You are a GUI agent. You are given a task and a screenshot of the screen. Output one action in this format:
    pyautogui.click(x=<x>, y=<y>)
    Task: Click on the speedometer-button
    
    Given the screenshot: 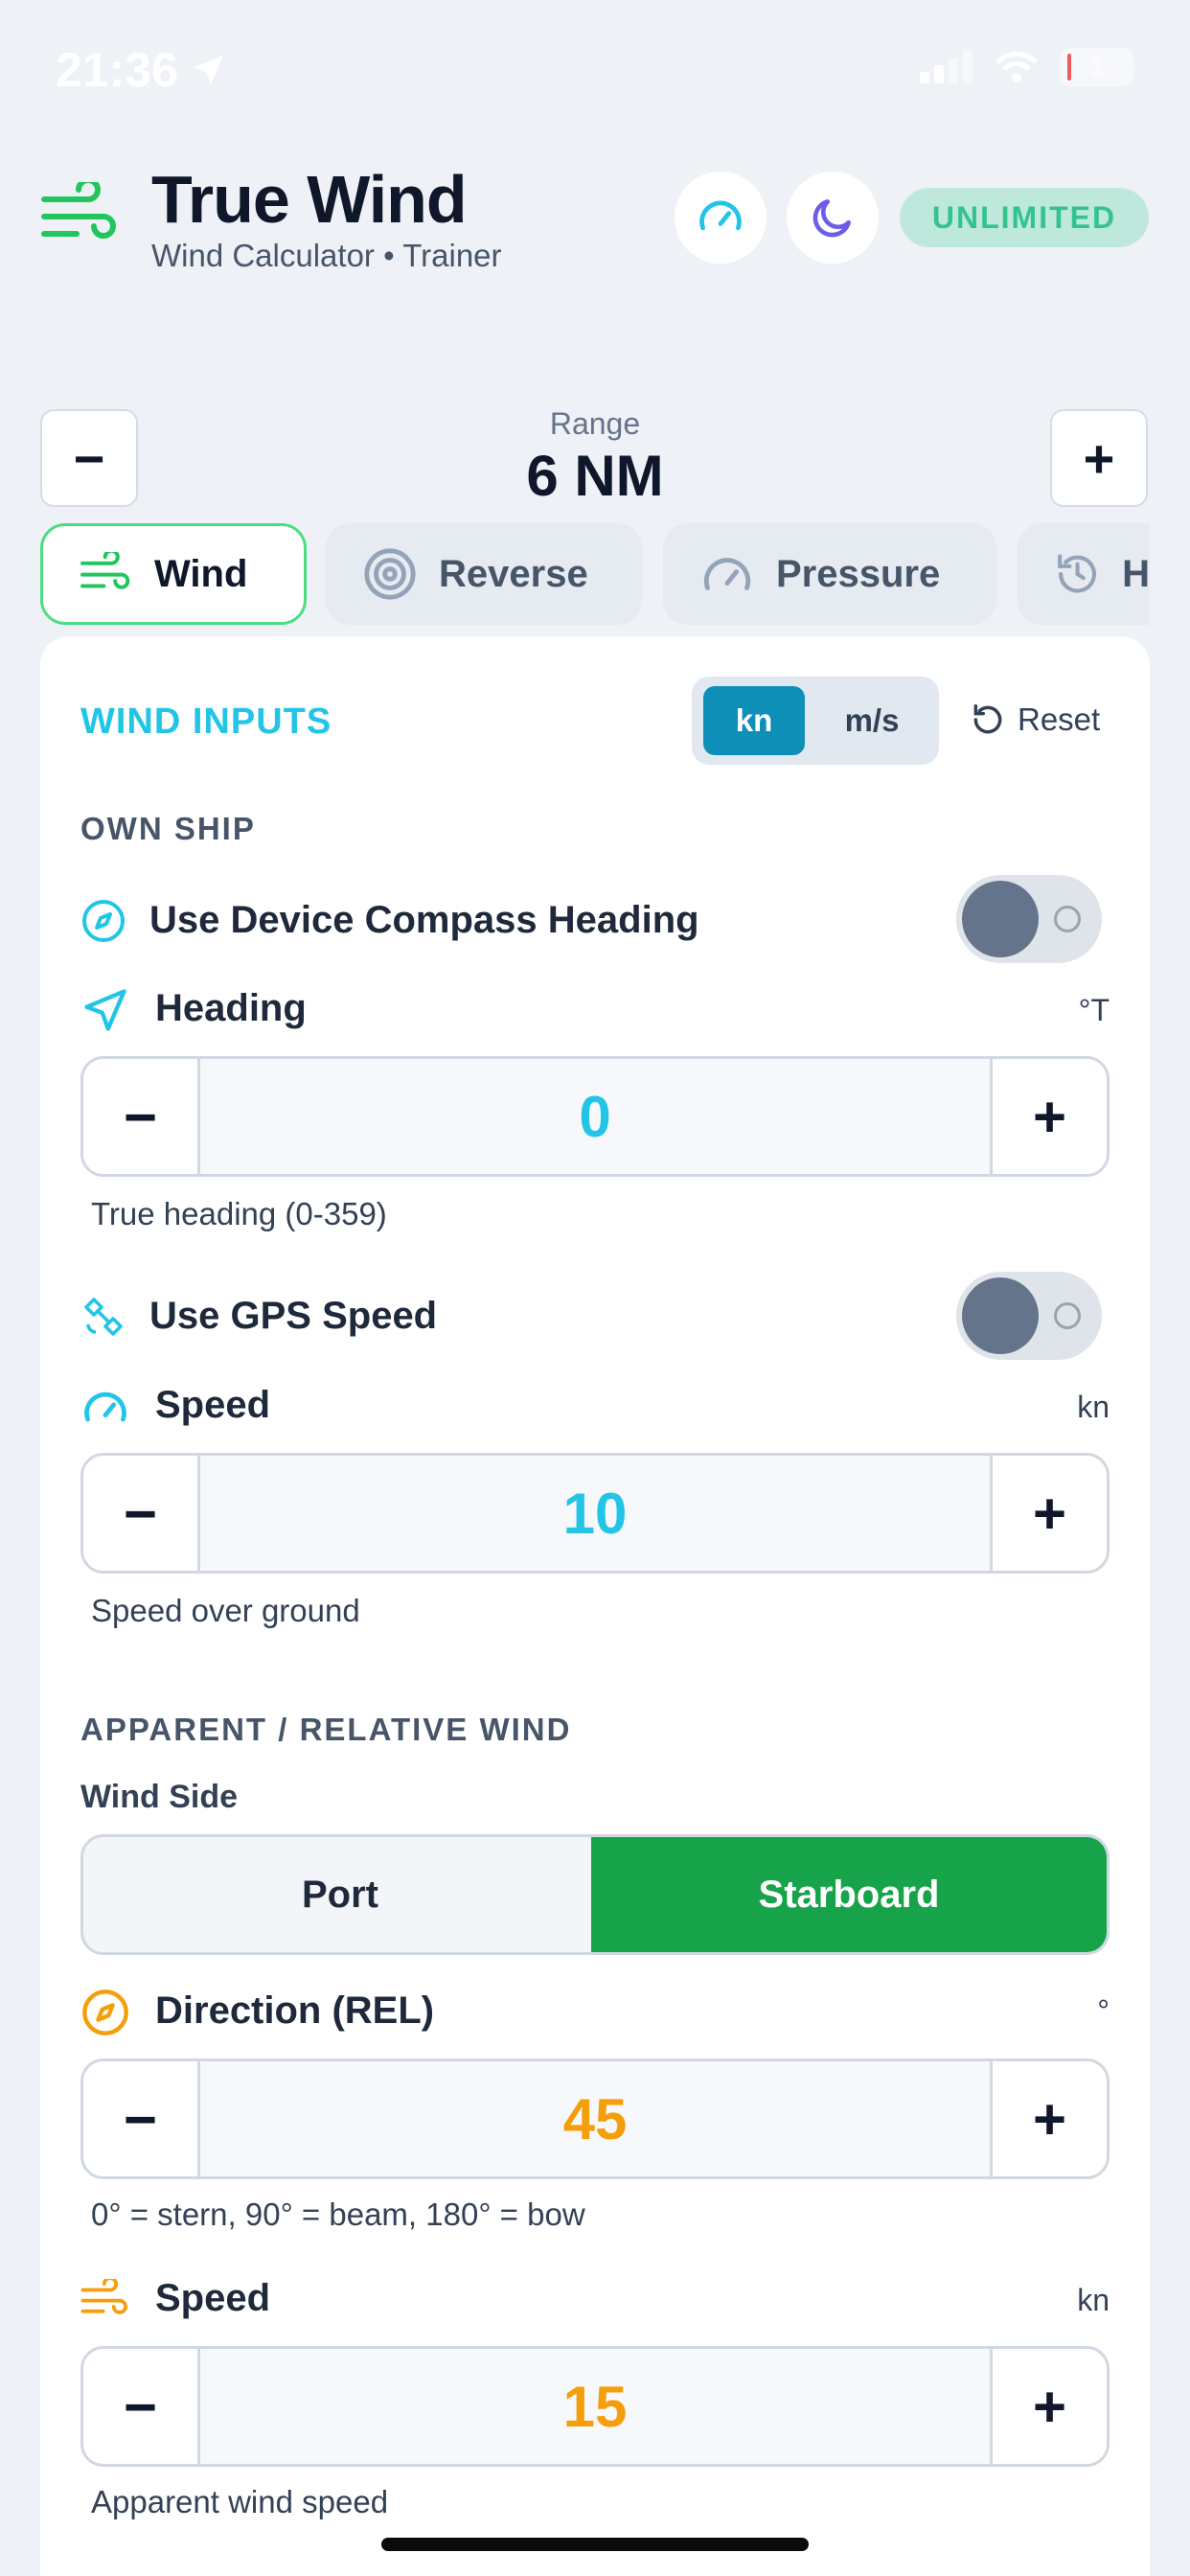 What is the action you would take?
    pyautogui.click(x=721, y=218)
    